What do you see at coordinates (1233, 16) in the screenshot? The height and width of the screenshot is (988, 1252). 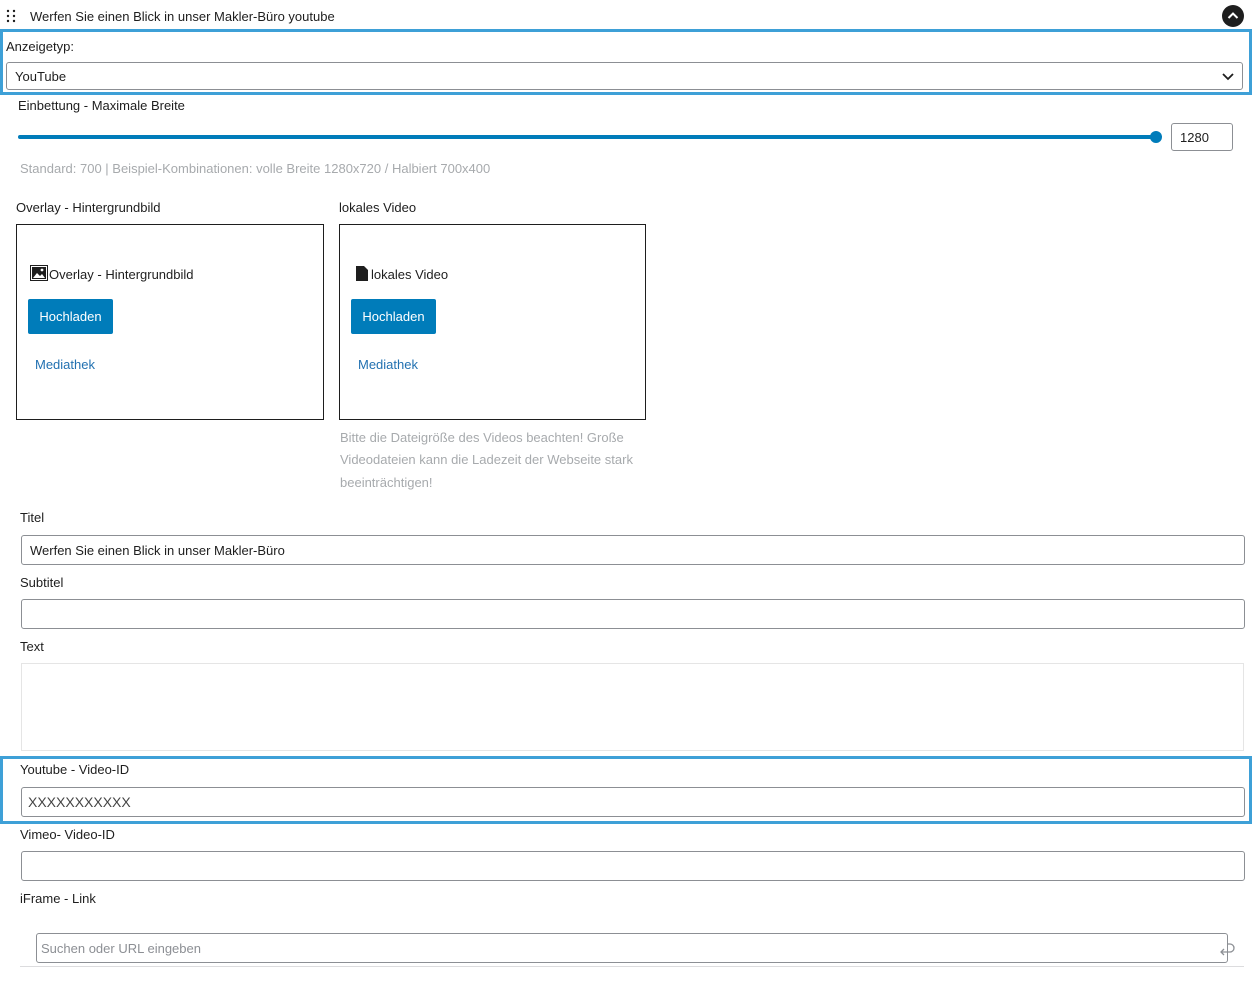 I see `collapse-icon` at bounding box center [1233, 16].